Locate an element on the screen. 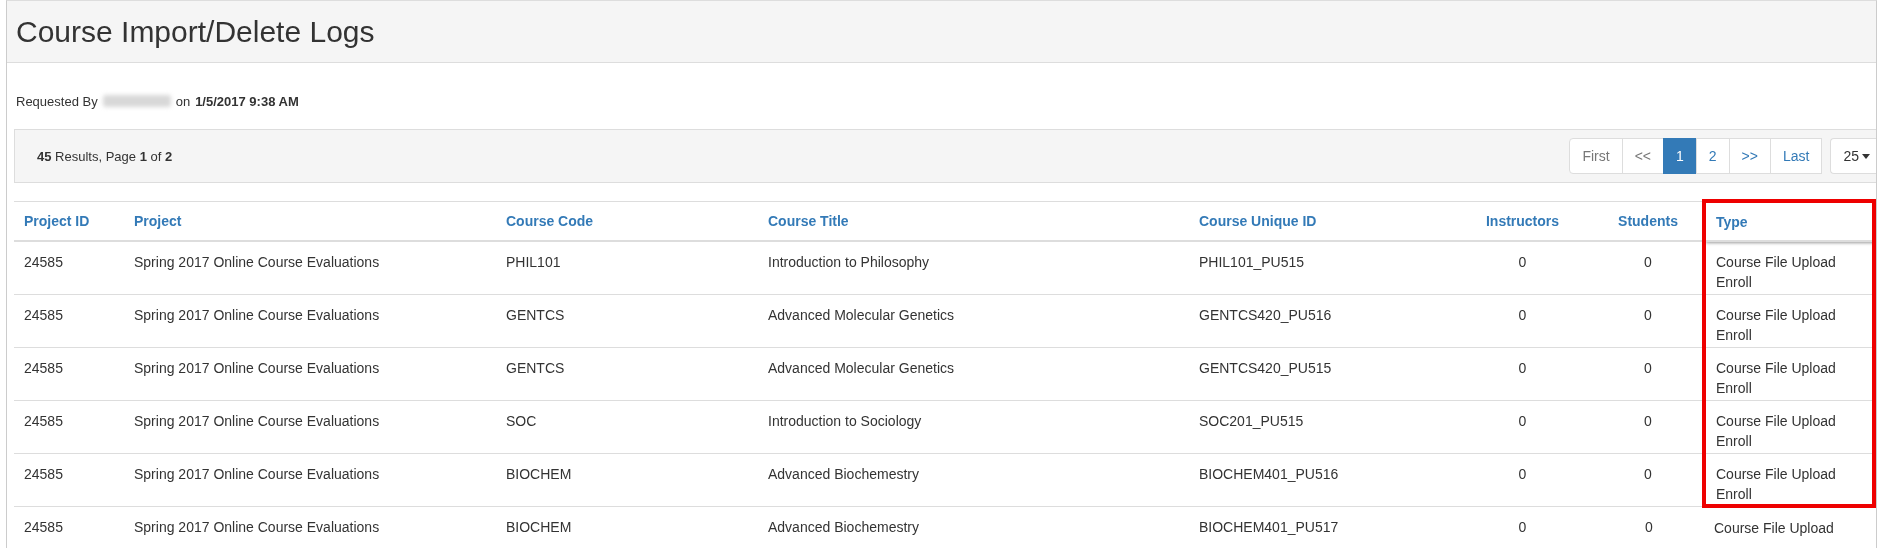 Image resolution: width=1877 pixels, height=548 pixels. table-cell: SOC is located at coordinates (627, 426).